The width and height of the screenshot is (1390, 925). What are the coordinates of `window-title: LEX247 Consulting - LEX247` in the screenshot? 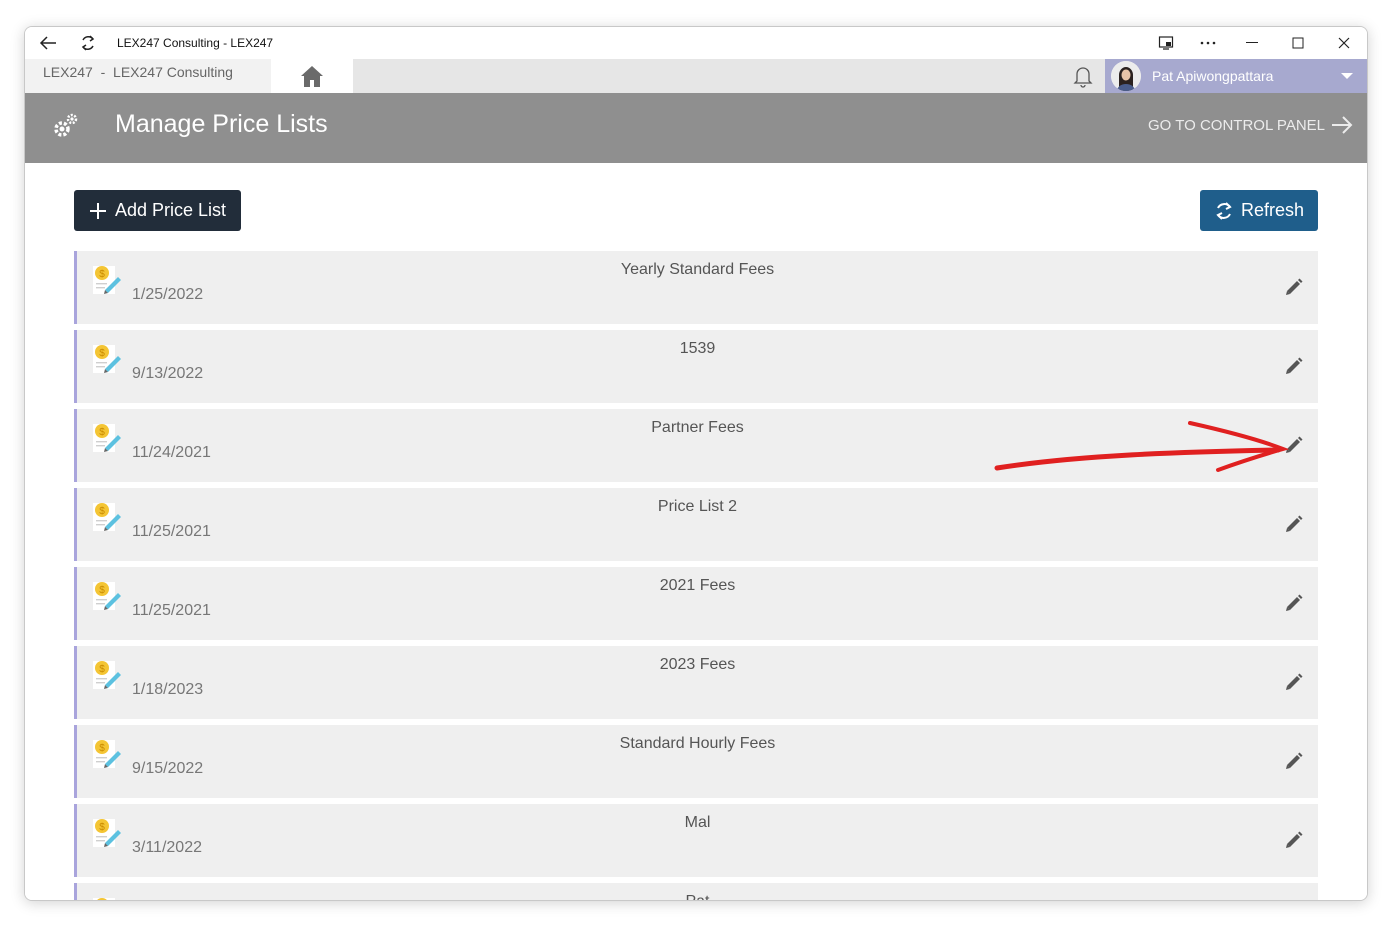 It's located at (195, 43).